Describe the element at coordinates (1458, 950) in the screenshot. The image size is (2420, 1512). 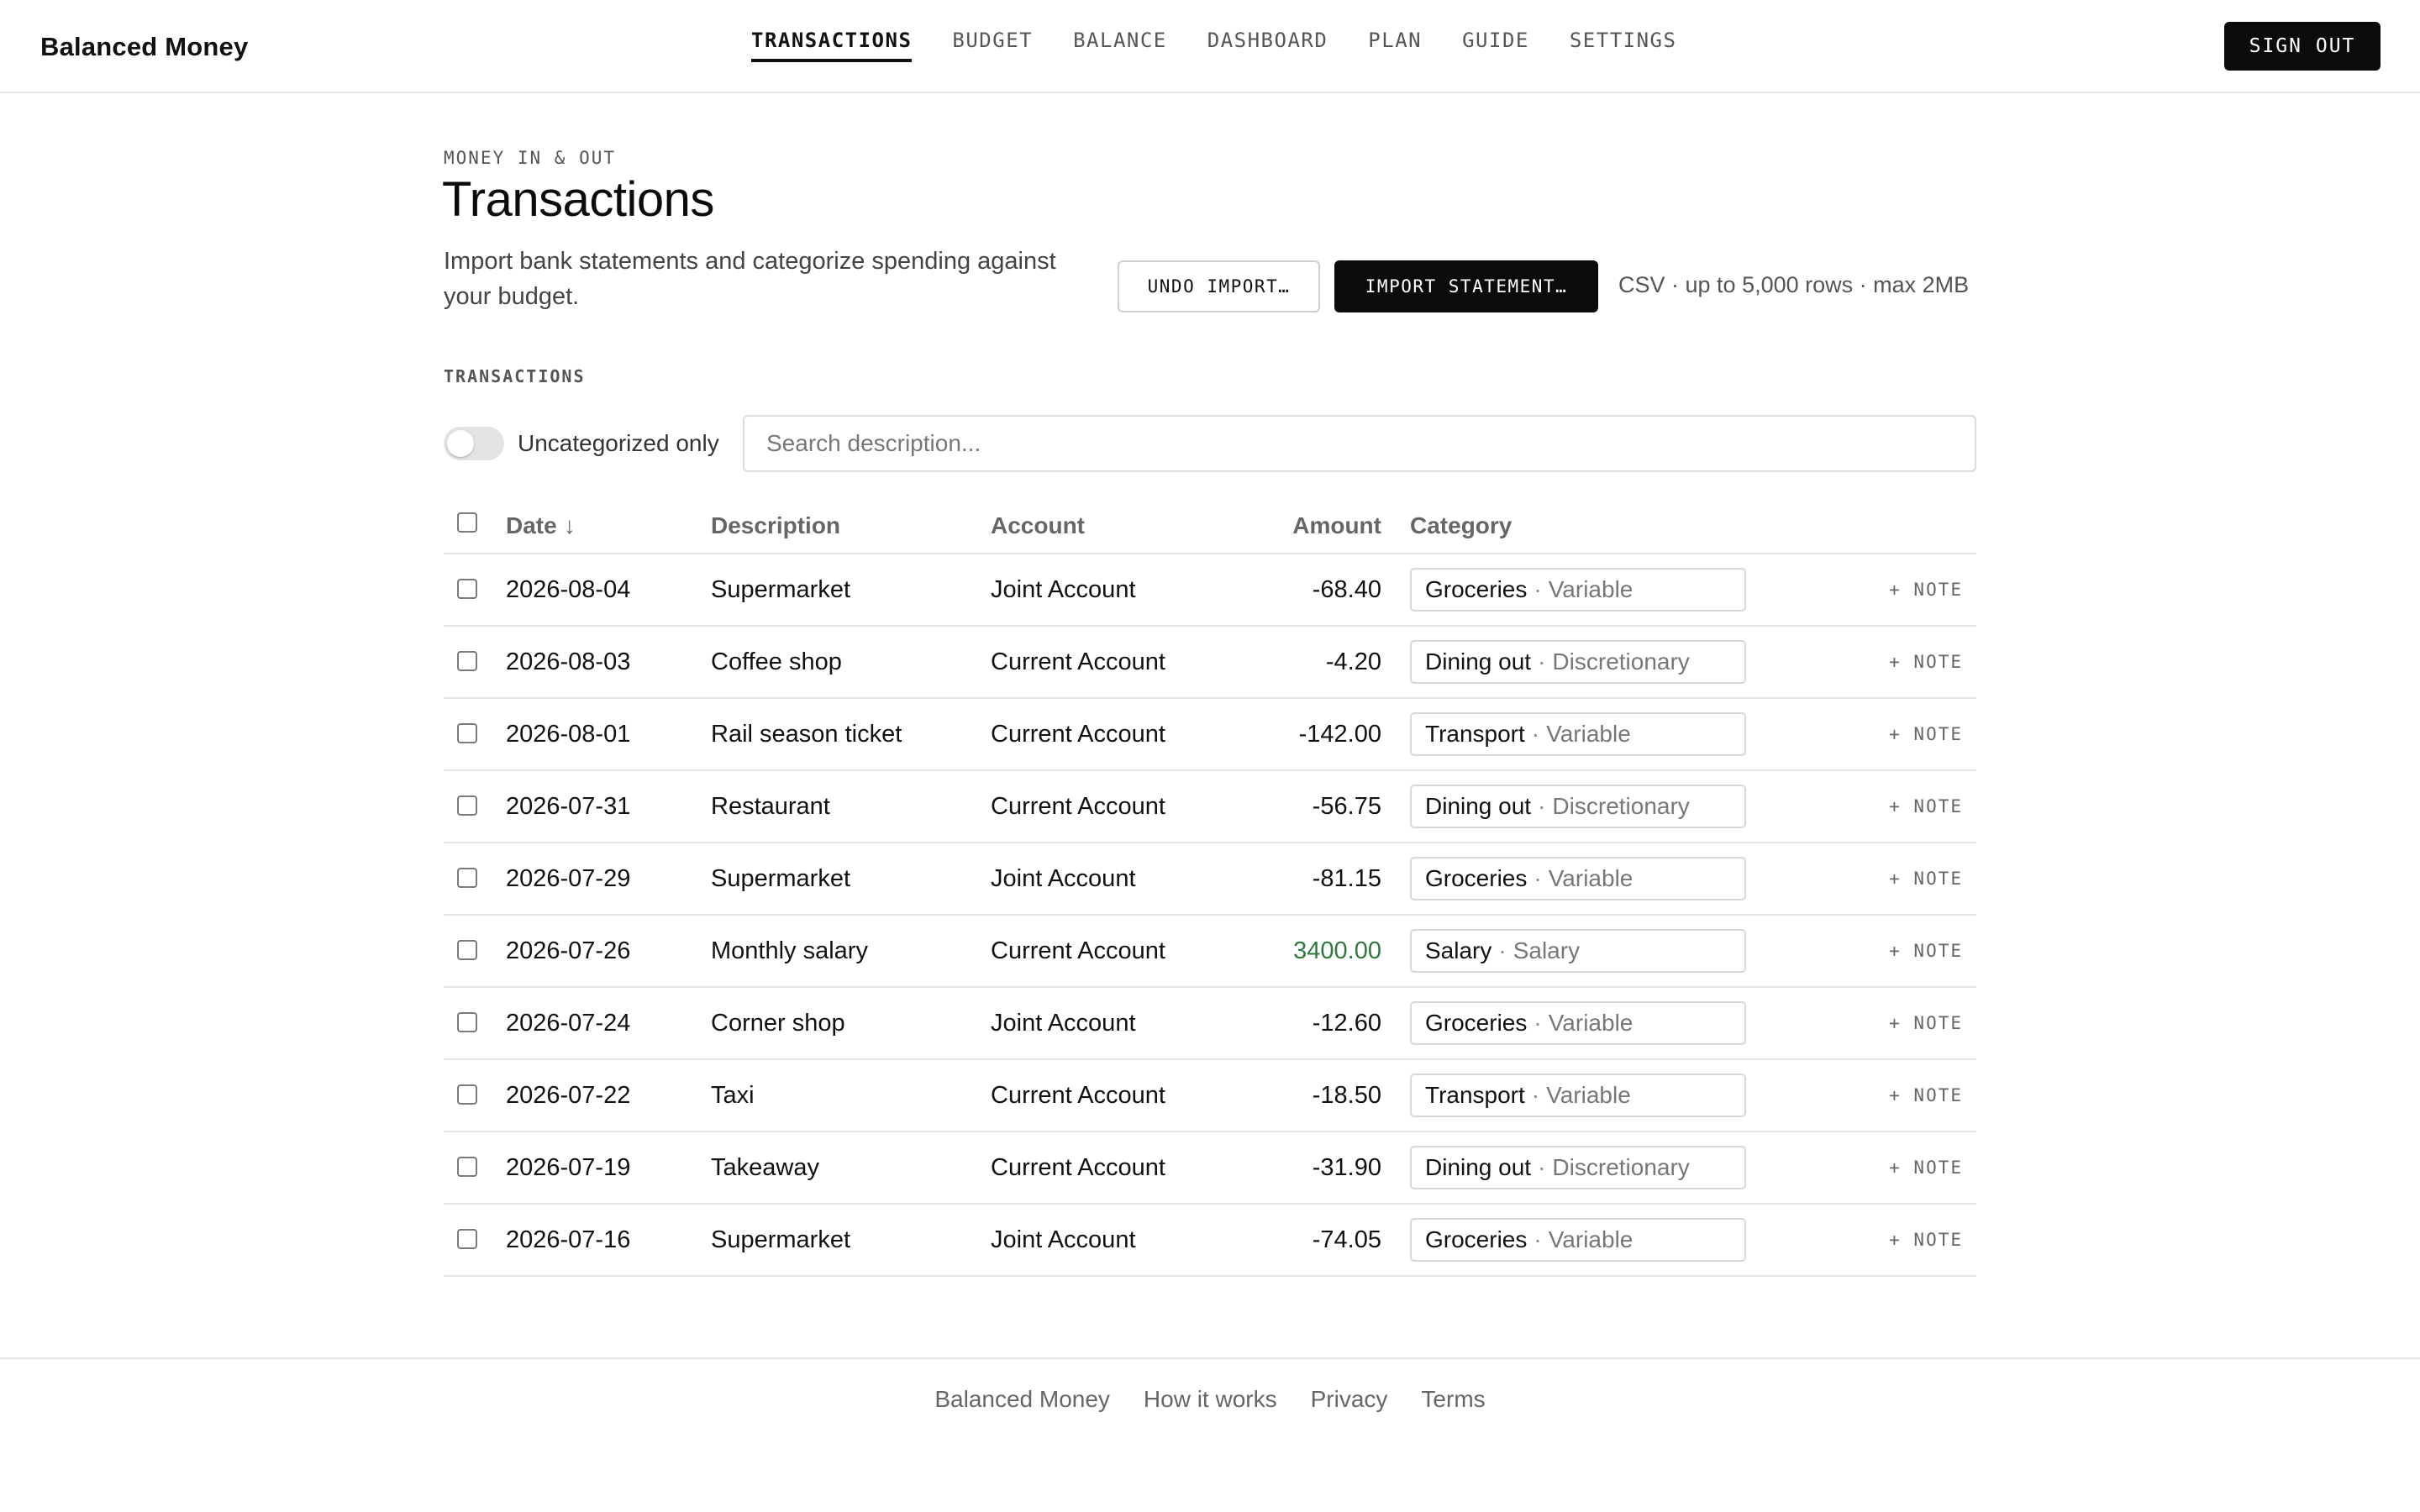
I see `category-name: Salary` at that location.